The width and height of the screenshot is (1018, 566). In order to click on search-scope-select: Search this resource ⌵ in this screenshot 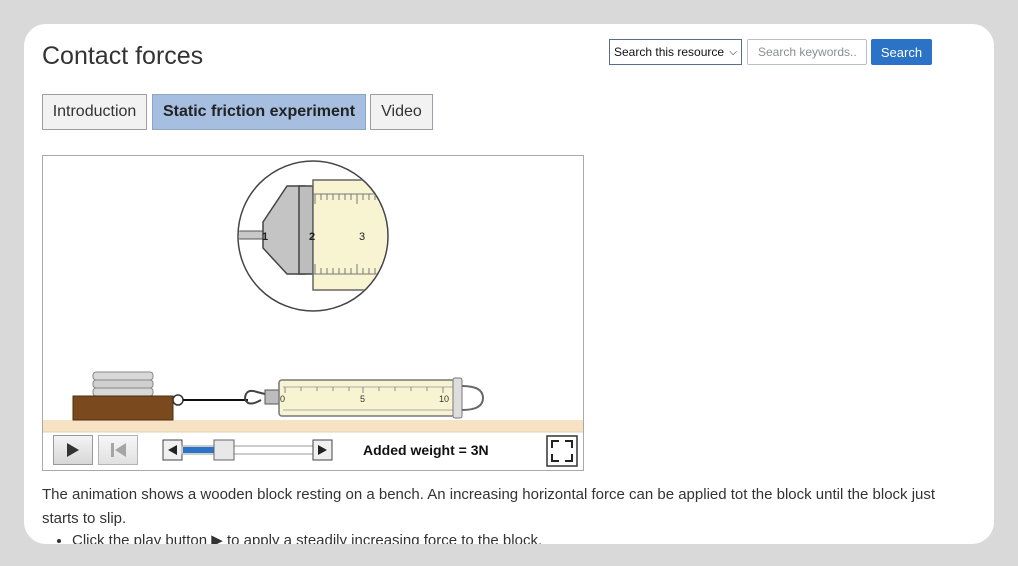, I will do `click(675, 52)`.